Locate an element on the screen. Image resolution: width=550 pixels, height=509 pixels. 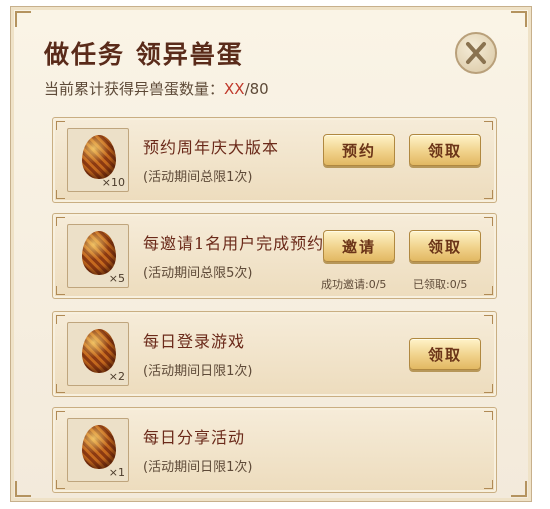
task-title: 每日登录游戏 is located at coordinates (194, 341).